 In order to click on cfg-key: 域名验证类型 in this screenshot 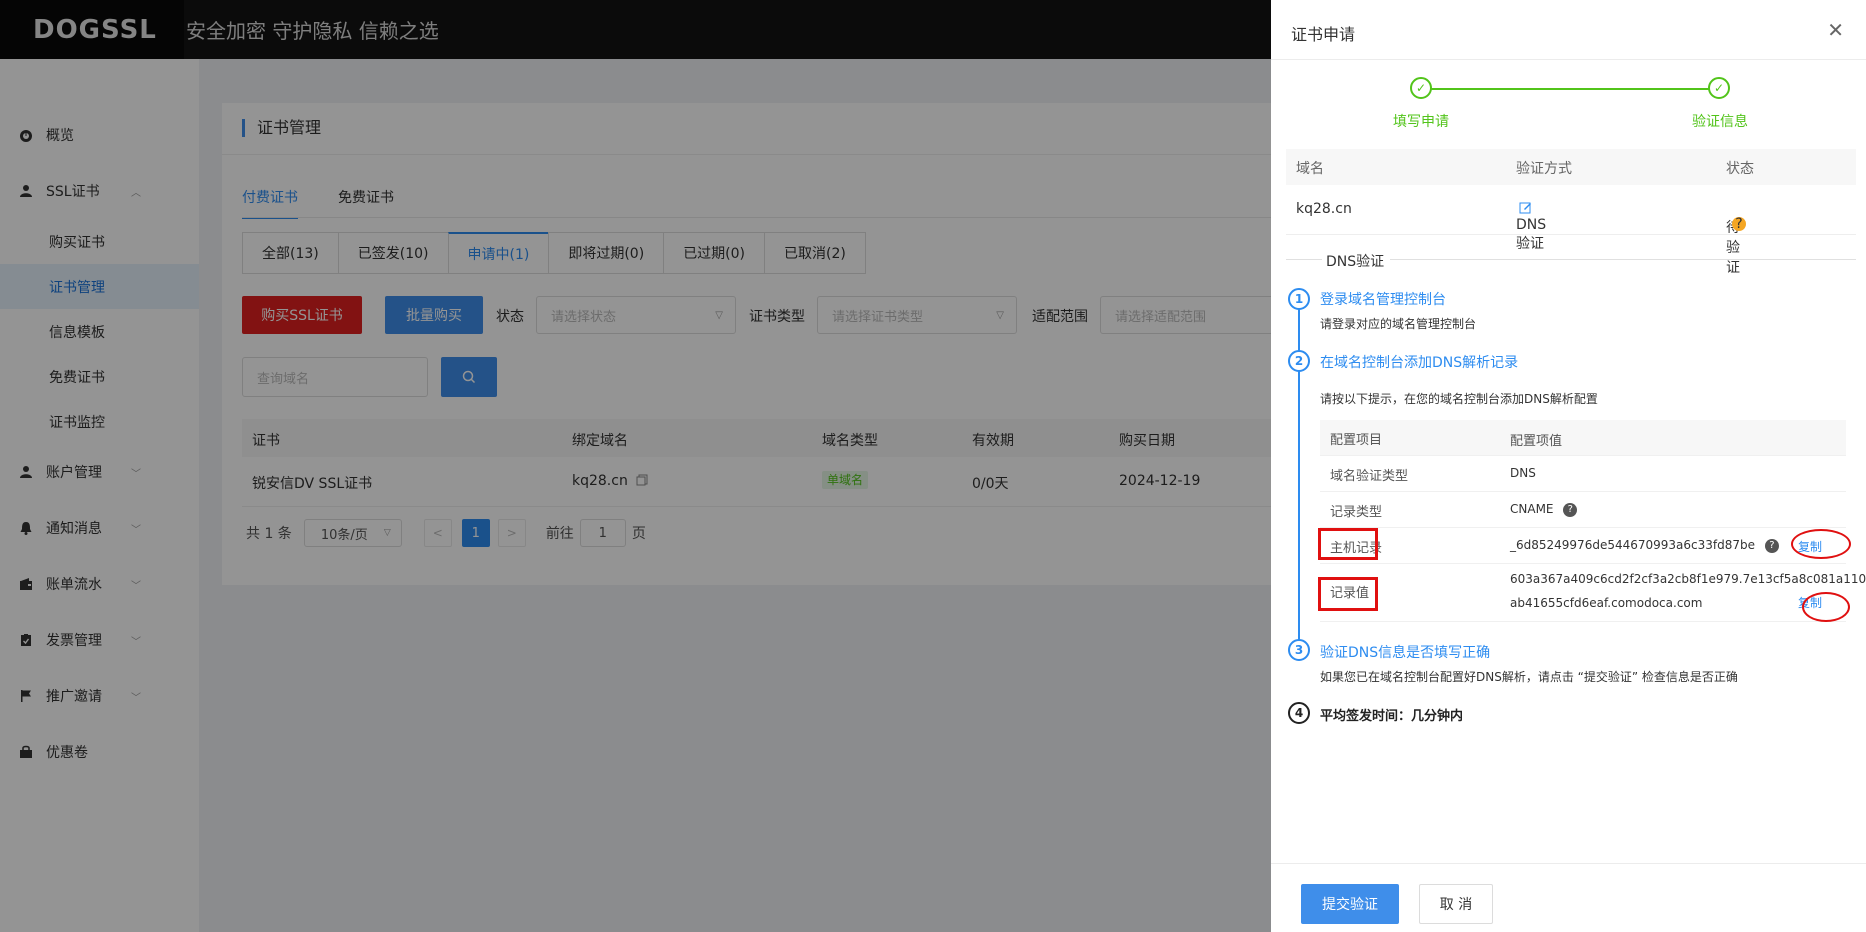, I will do `click(1369, 476)`.